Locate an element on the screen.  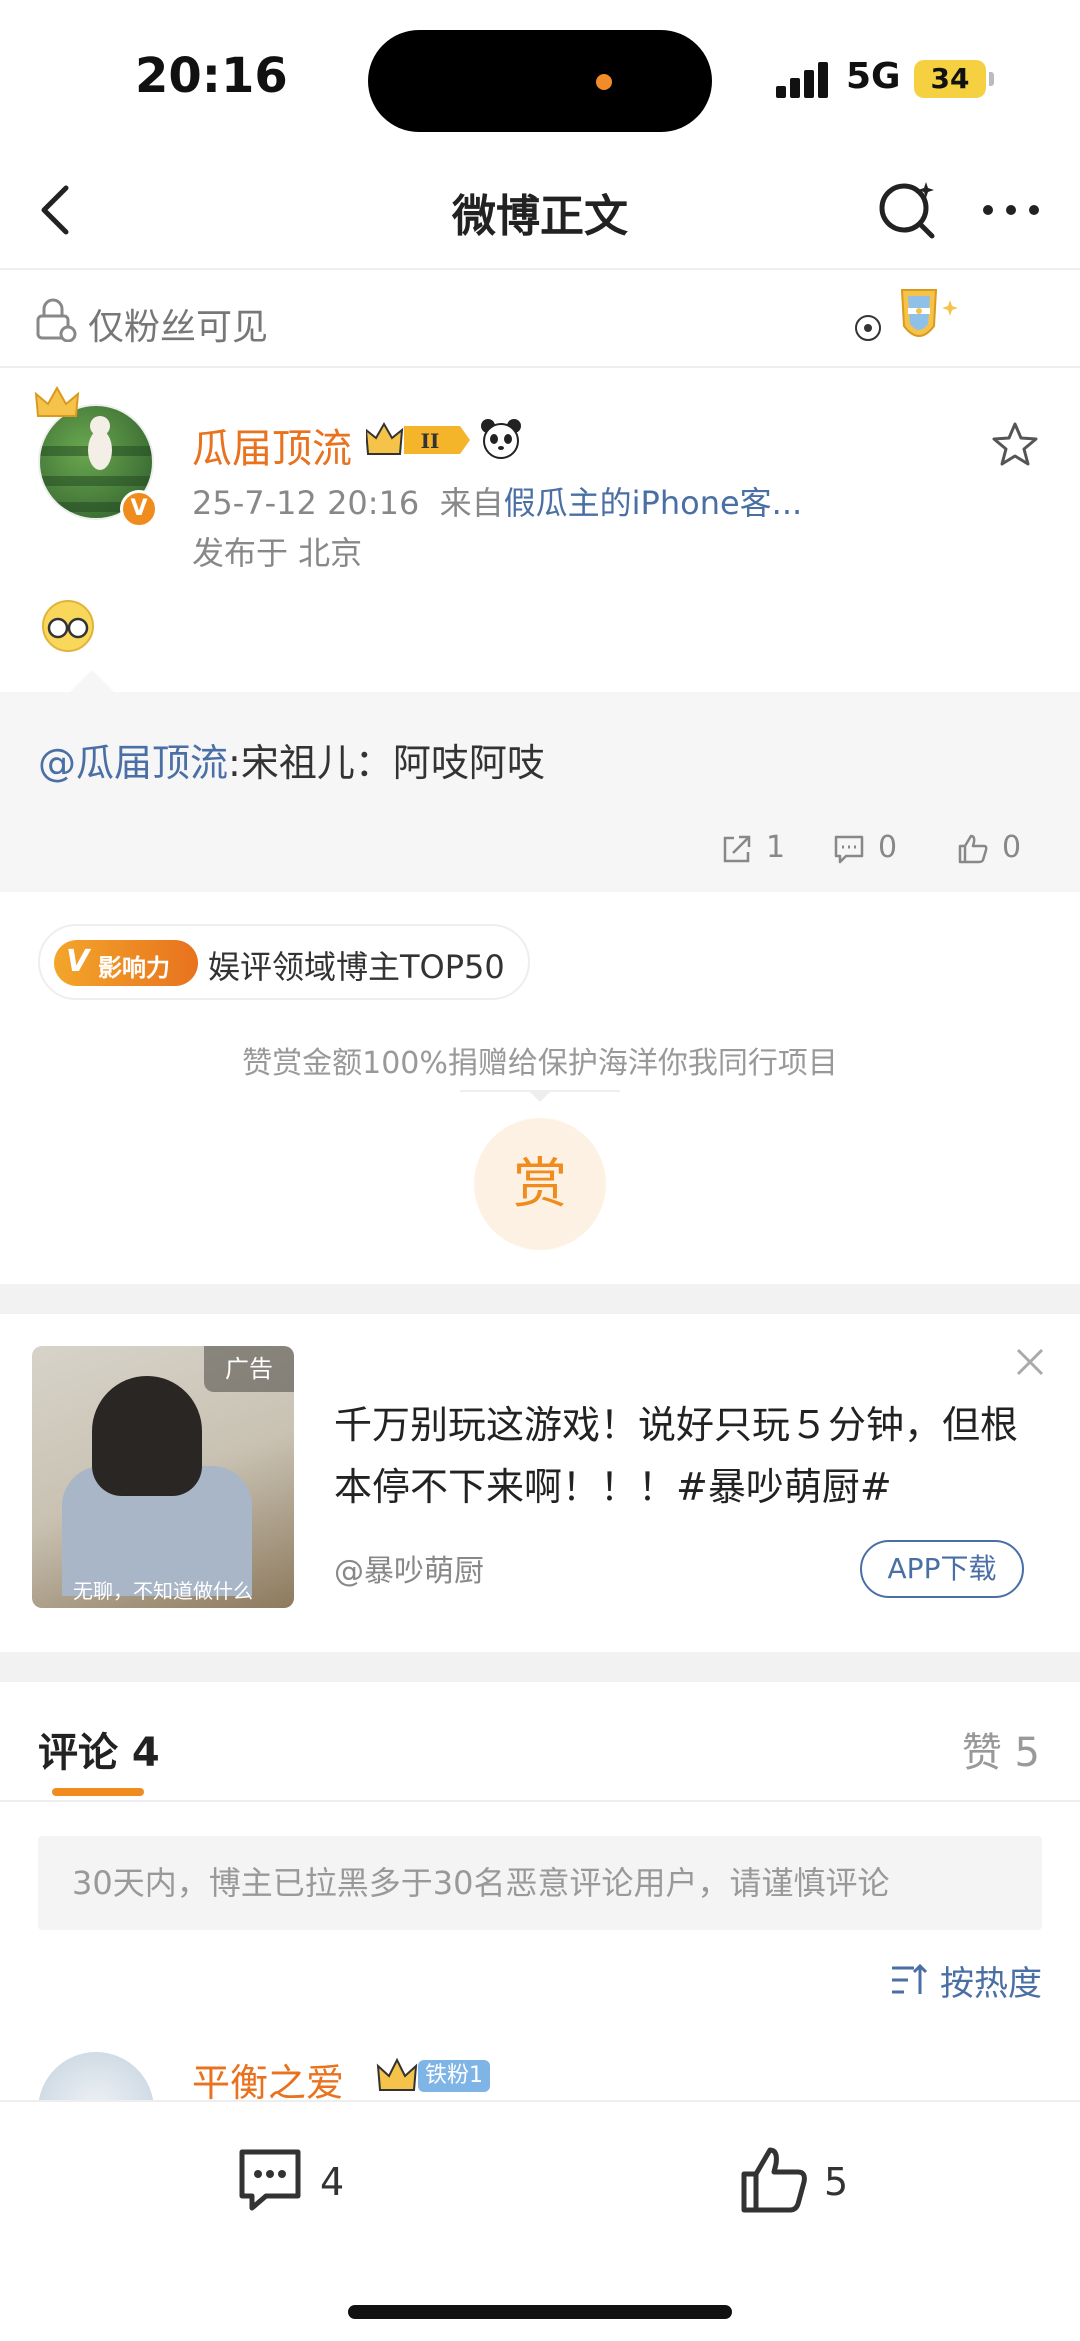
from-prefix: 来自 is located at coordinates (471, 503).